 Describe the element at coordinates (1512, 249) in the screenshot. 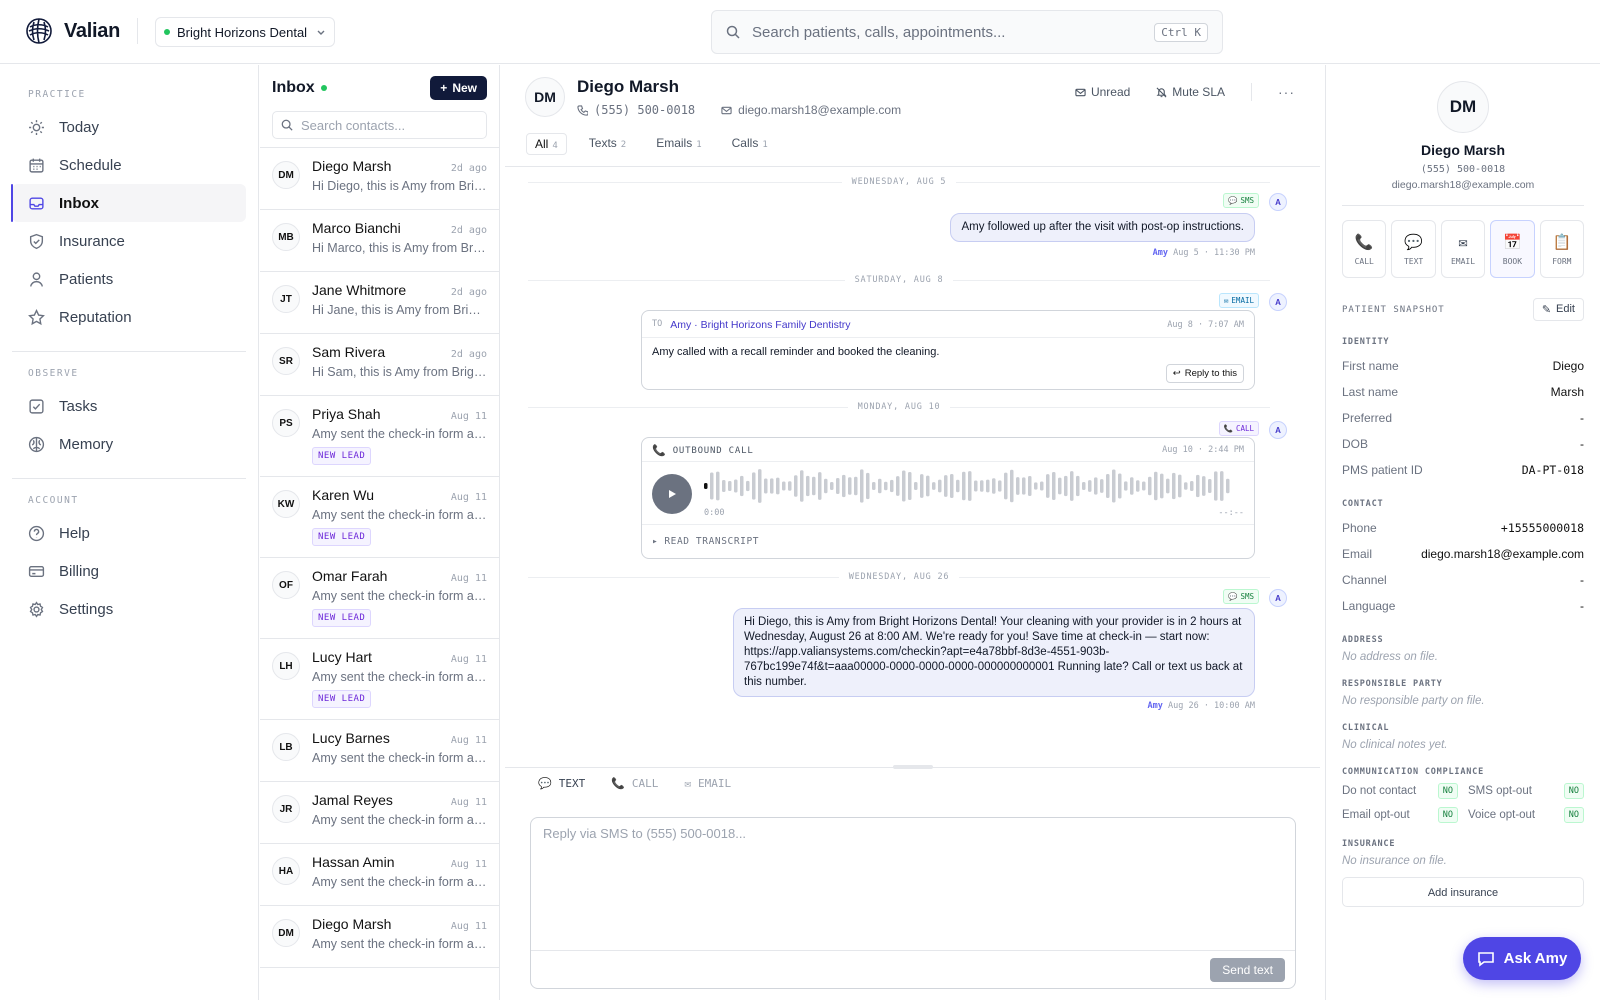

I see `quick-book-button: 📅 BOOK` at that location.